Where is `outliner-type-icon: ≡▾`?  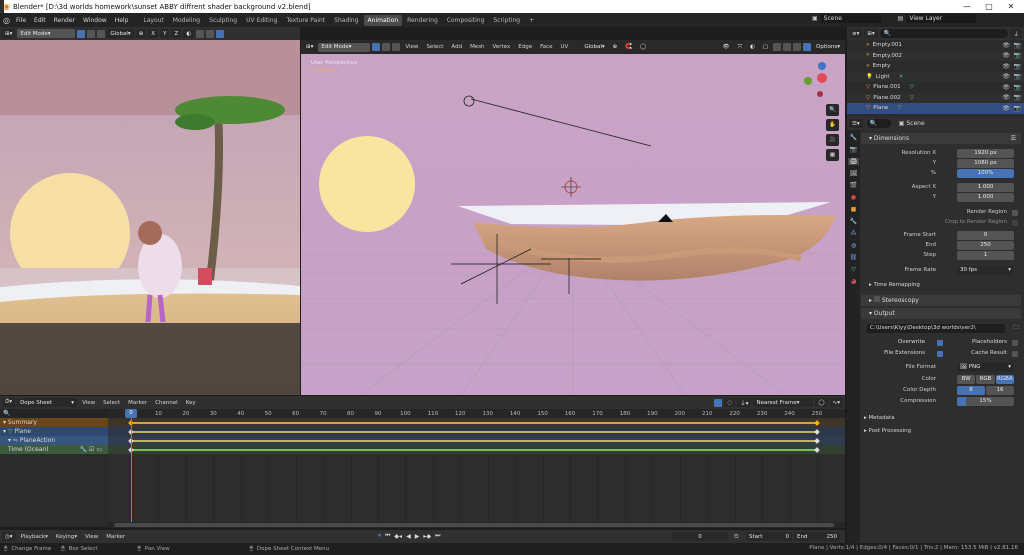
outliner-type-icon: ≡▾ is located at coordinates (856, 33).